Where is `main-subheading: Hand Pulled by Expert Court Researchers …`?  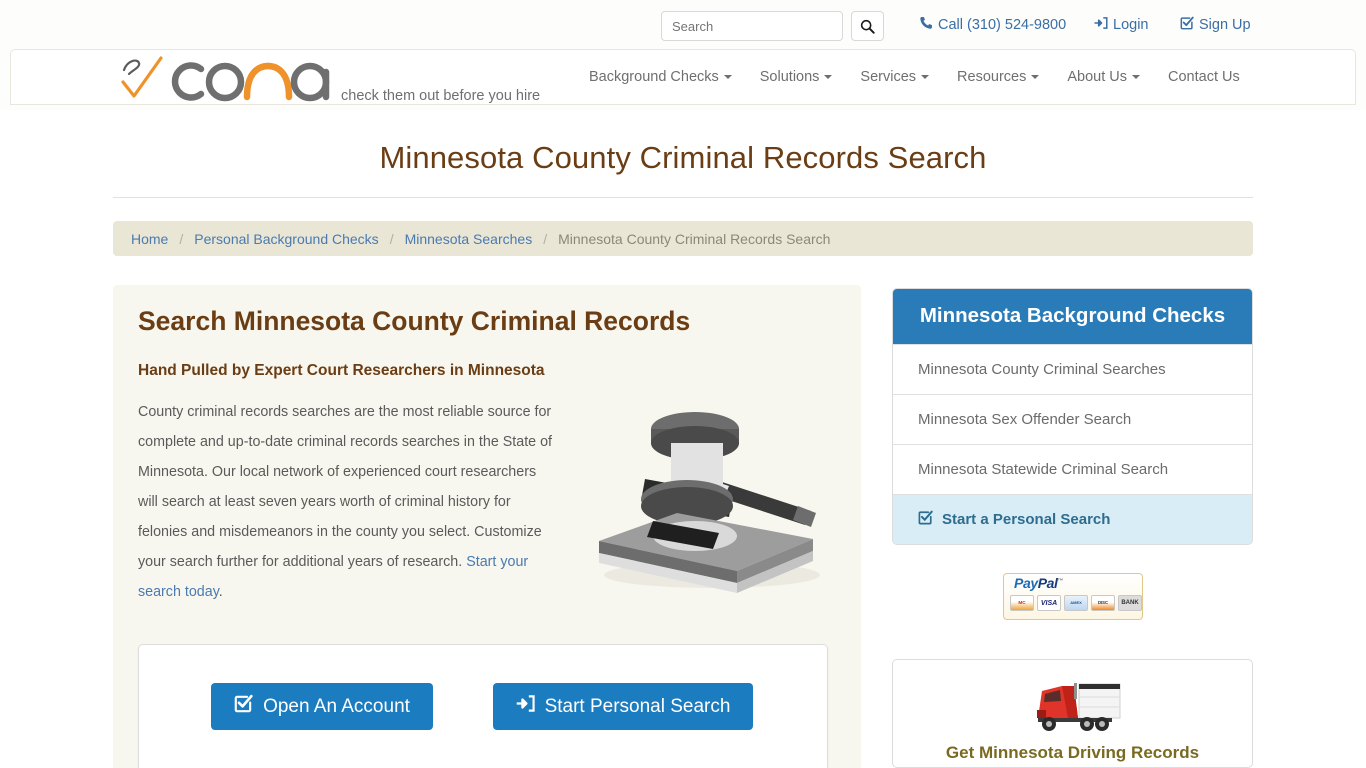 main-subheading: Hand Pulled by Expert Court Researchers … is located at coordinates (341, 370).